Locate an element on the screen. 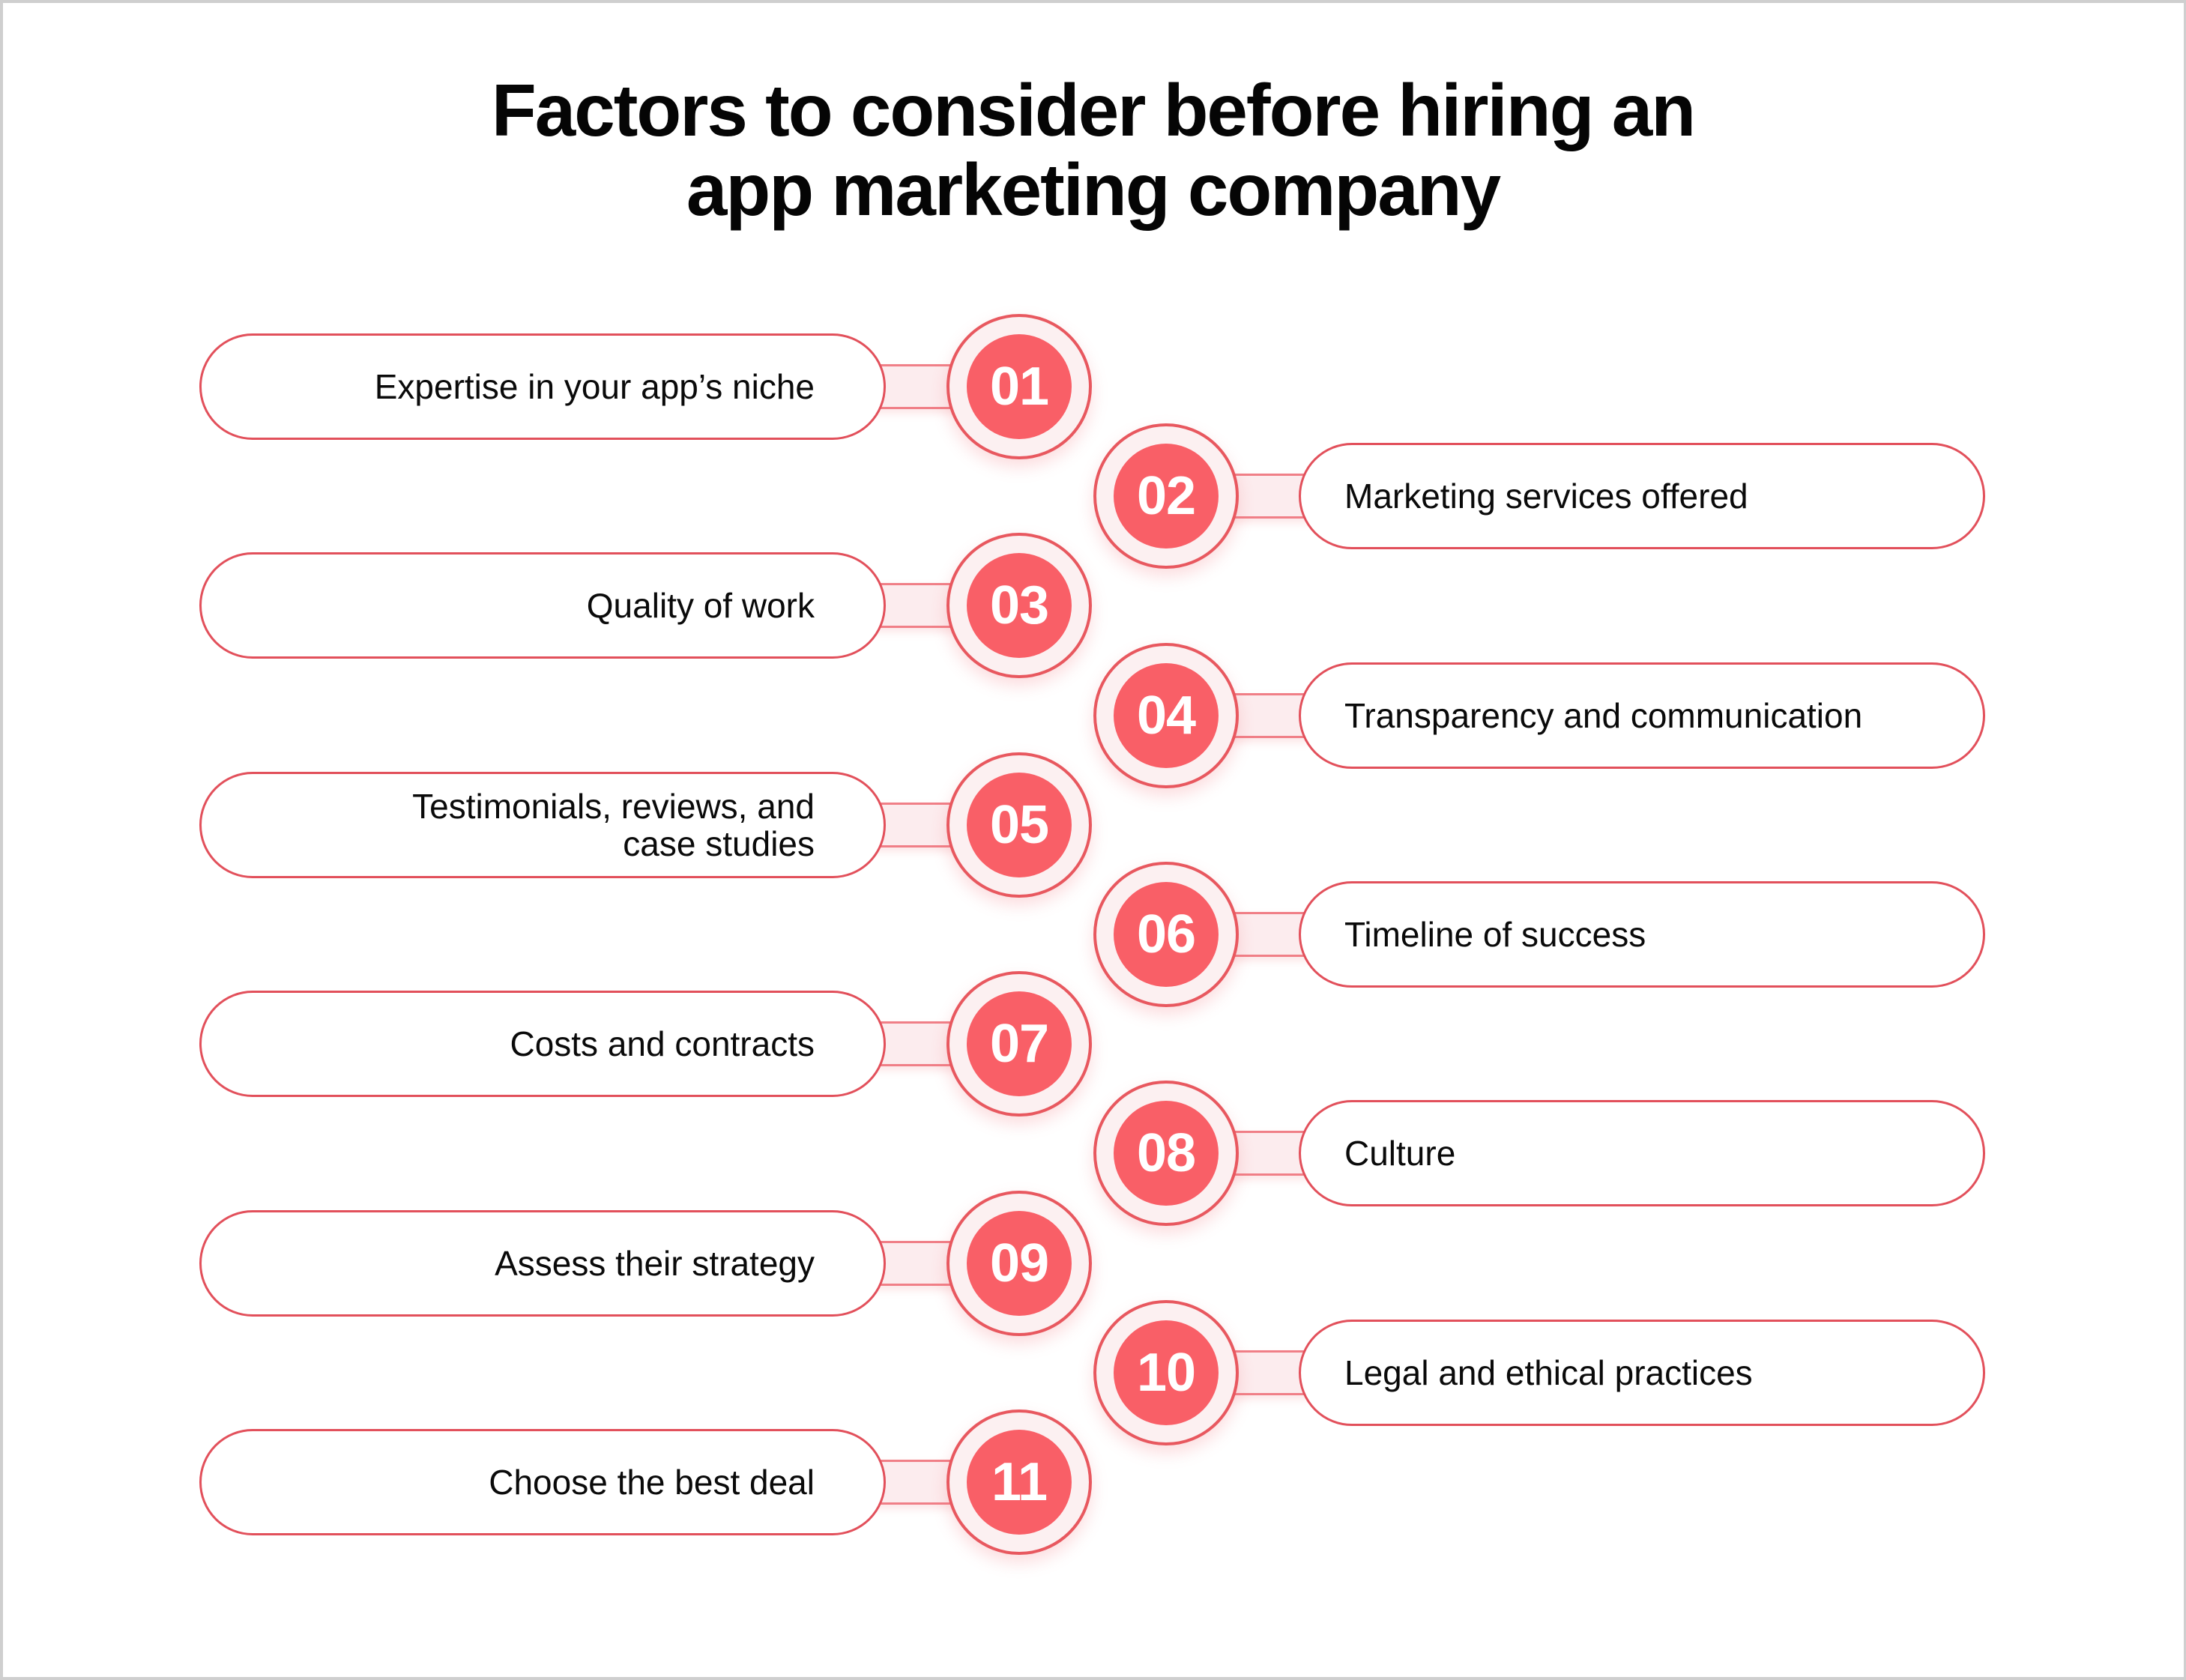 The width and height of the screenshot is (2186, 1680). factor-label: Costs and contracts is located at coordinates (662, 1044).